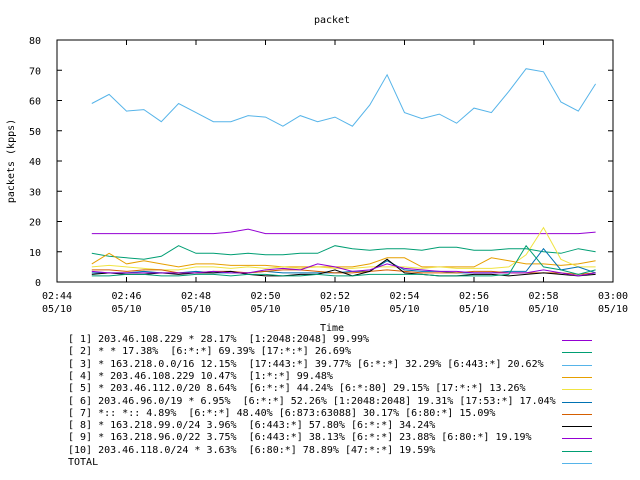 This screenshot has width=640, height=480. I want to click on y-tick-label: 10, so click(35, 253).